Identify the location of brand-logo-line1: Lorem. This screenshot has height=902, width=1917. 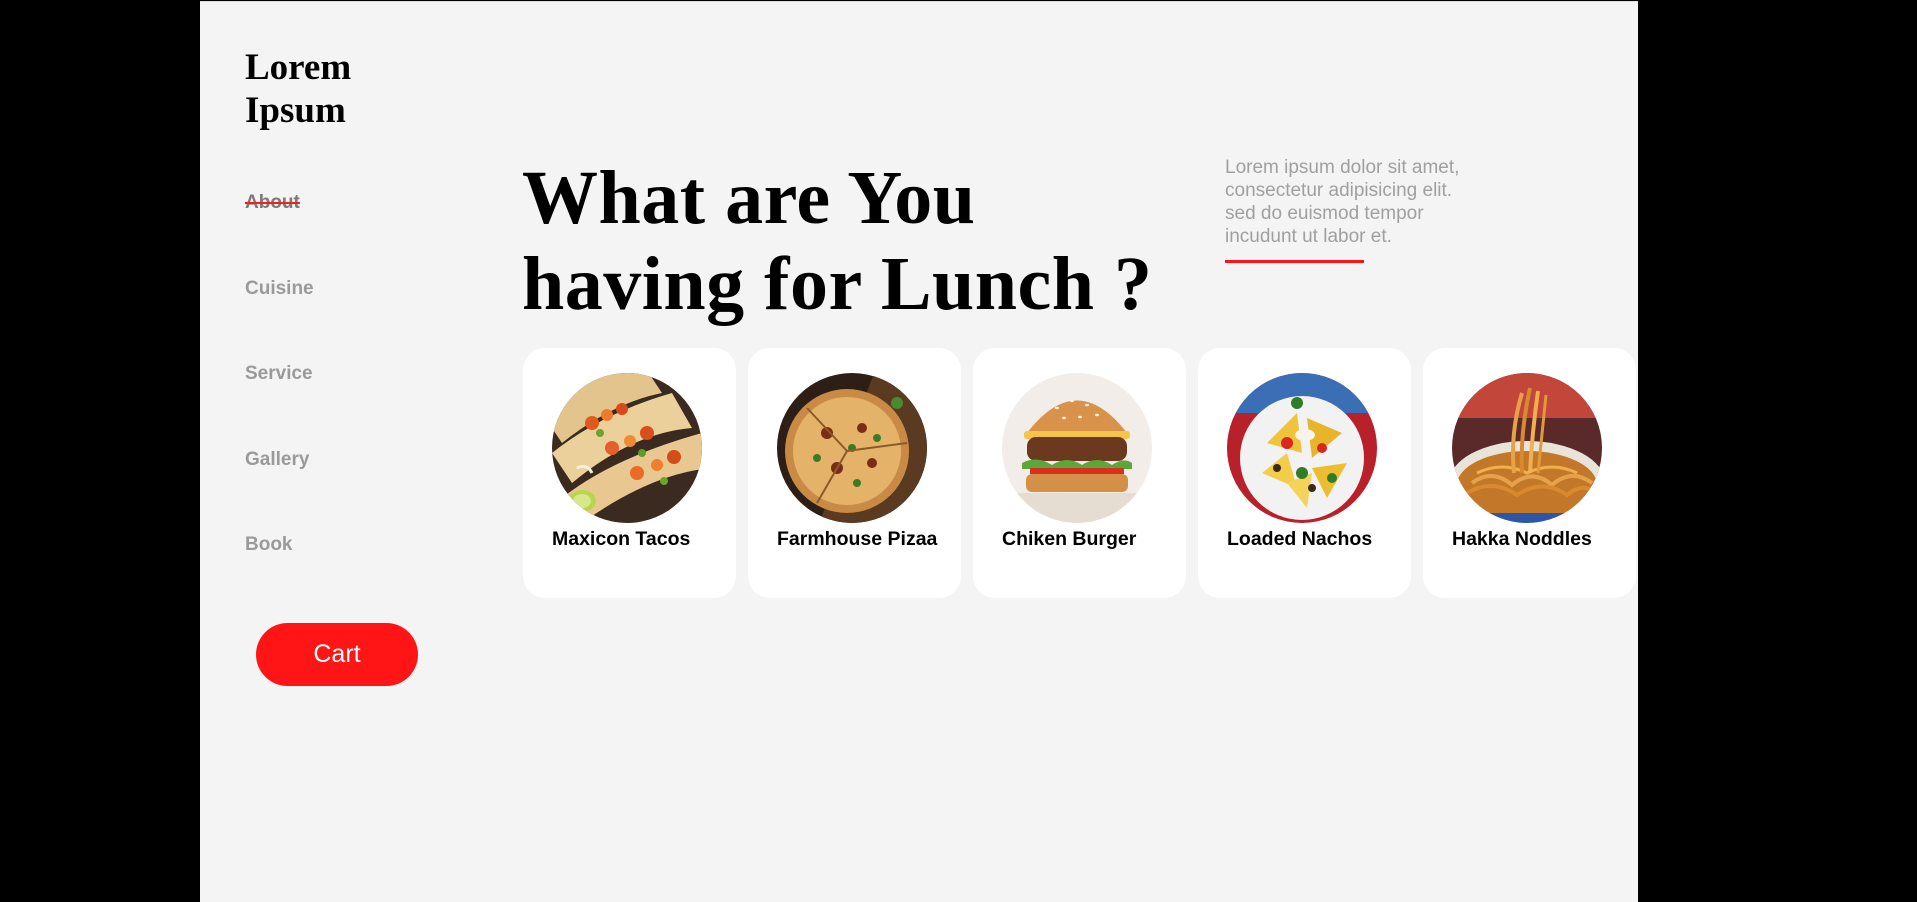
(298, 67).